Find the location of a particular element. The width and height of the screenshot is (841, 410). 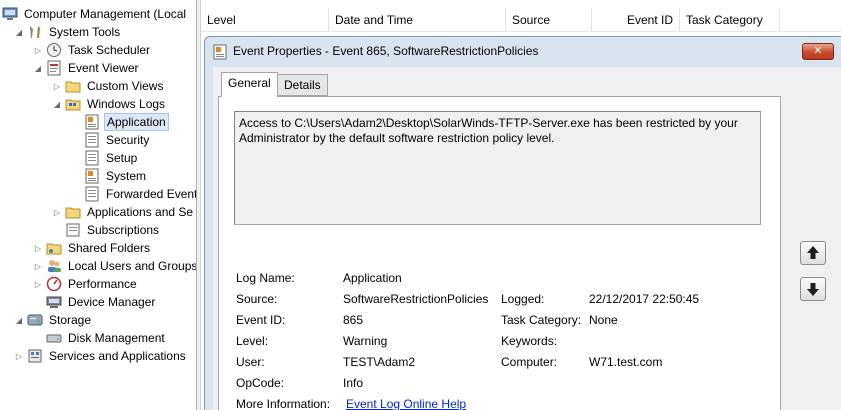

task-category-label: Task Category: is located at coordinates (541, 320).